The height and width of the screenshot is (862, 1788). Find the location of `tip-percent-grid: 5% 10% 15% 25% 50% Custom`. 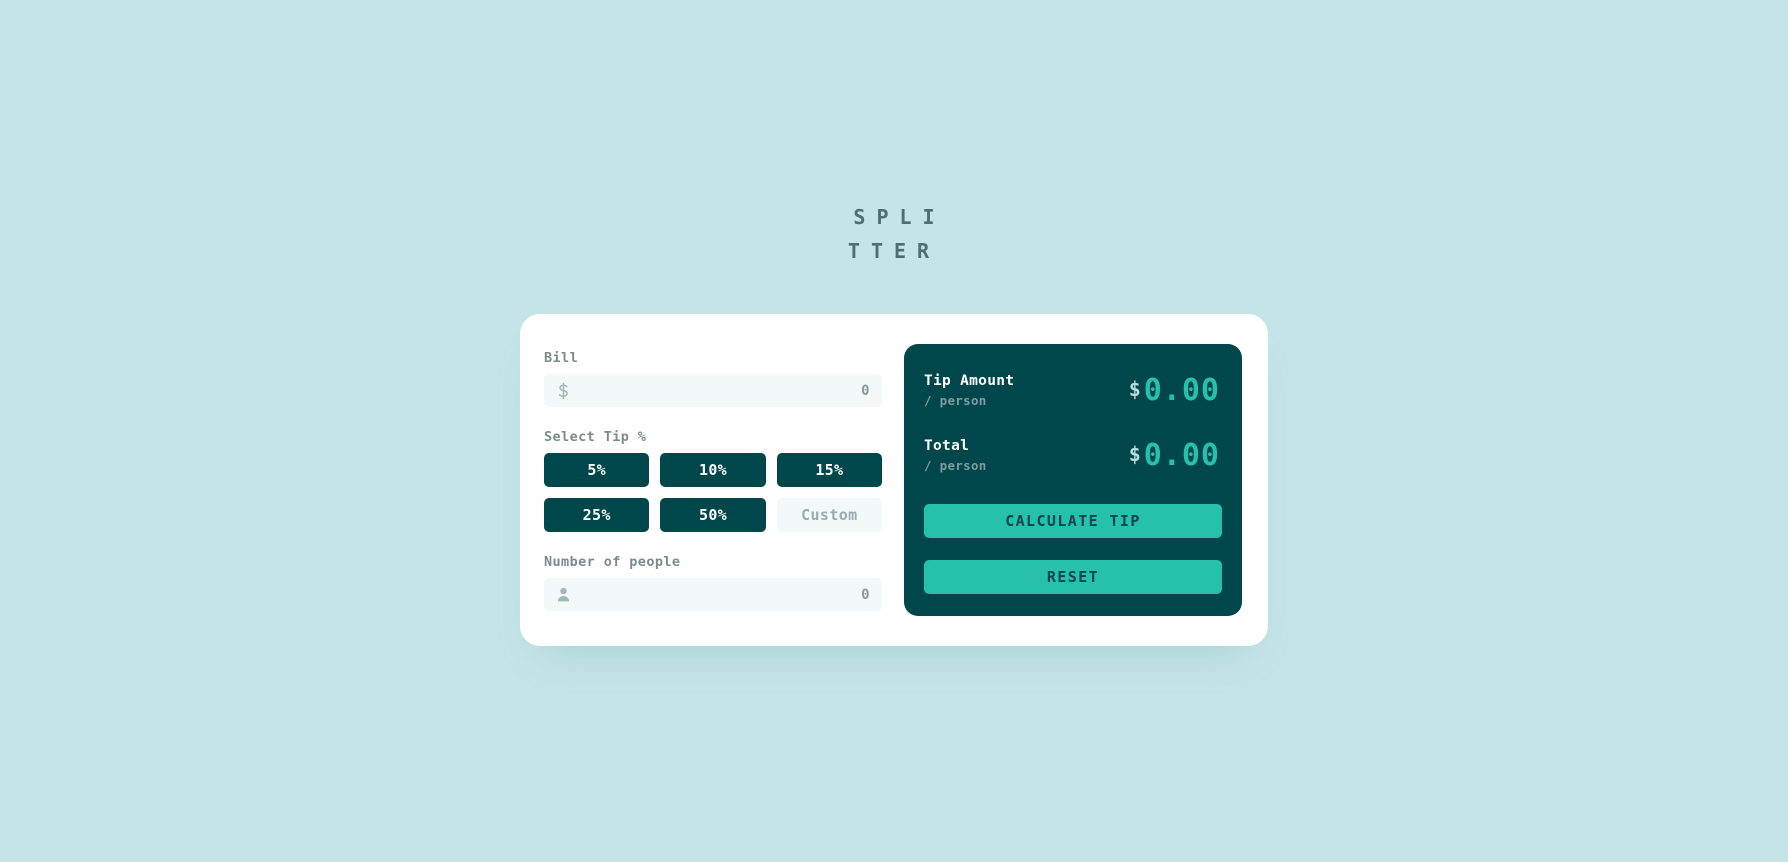

tip-percent-grid: 5% 10% 15% 25% 50% Custom is located at coordinates (713, 492).